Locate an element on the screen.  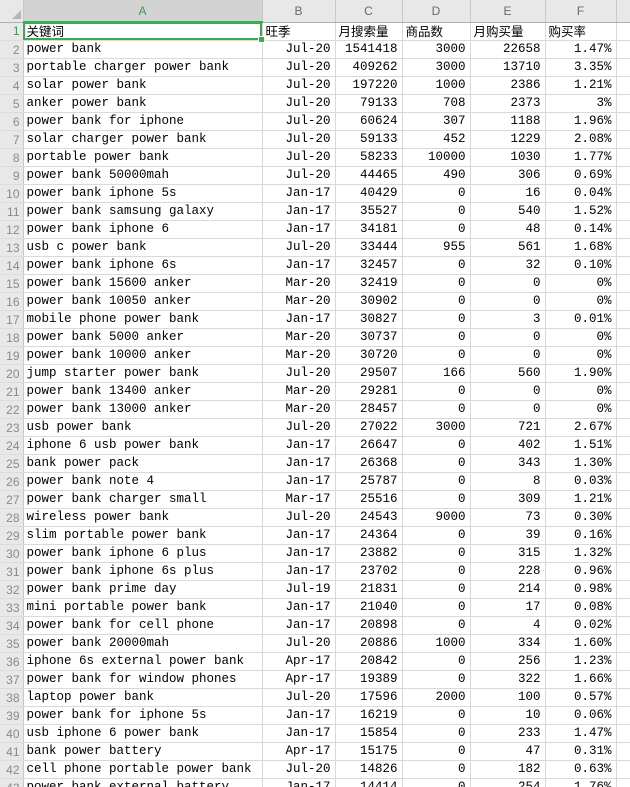
row-header-7: 7 is located at coordinates (12, 139).